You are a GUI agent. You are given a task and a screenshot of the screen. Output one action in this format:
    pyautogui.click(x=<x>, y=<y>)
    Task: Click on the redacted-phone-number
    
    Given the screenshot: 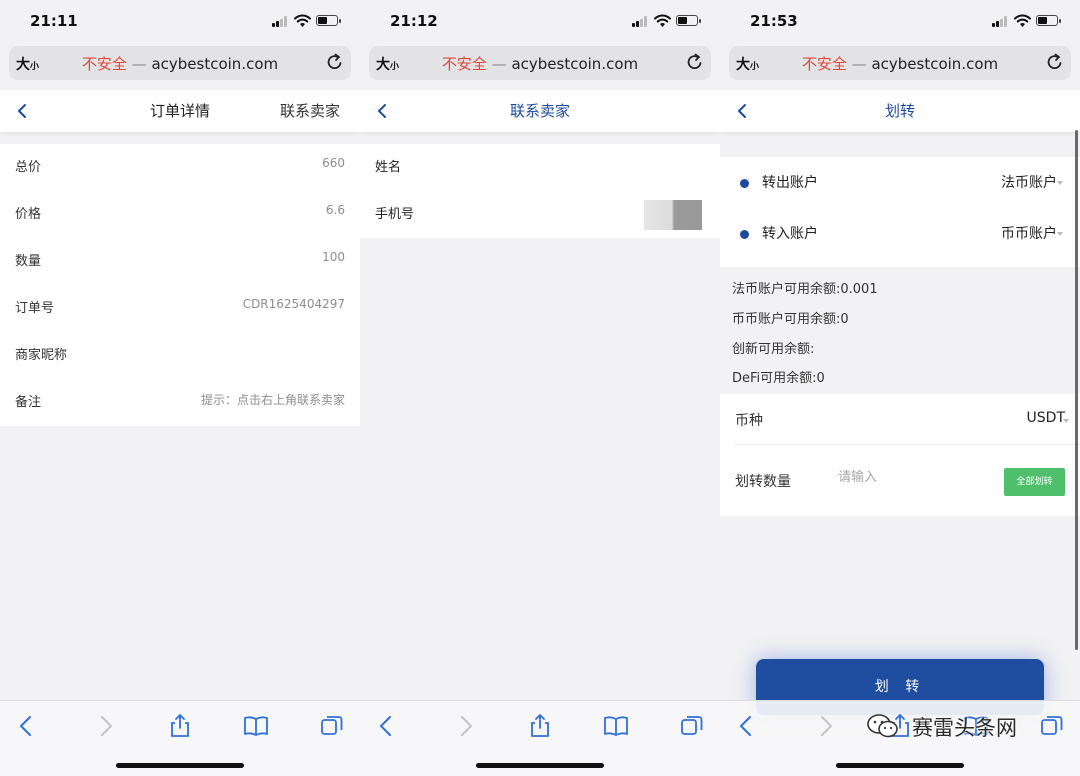 What is the action you would take?
    pyautogui.click(x=673, y=215)
    